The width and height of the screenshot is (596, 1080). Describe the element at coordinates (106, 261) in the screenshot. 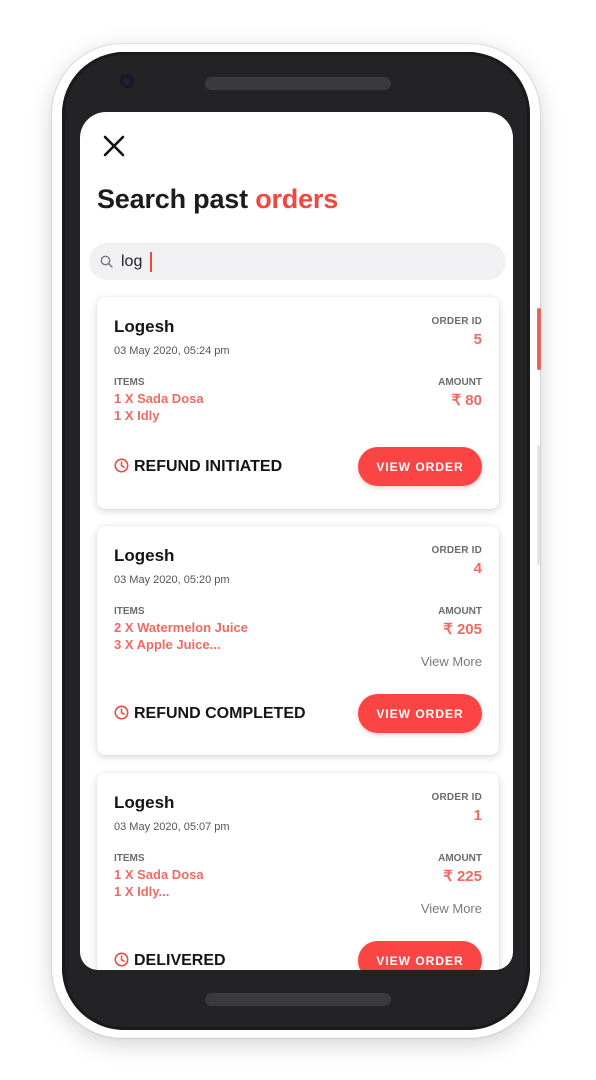

I see `search-icon` at that location.